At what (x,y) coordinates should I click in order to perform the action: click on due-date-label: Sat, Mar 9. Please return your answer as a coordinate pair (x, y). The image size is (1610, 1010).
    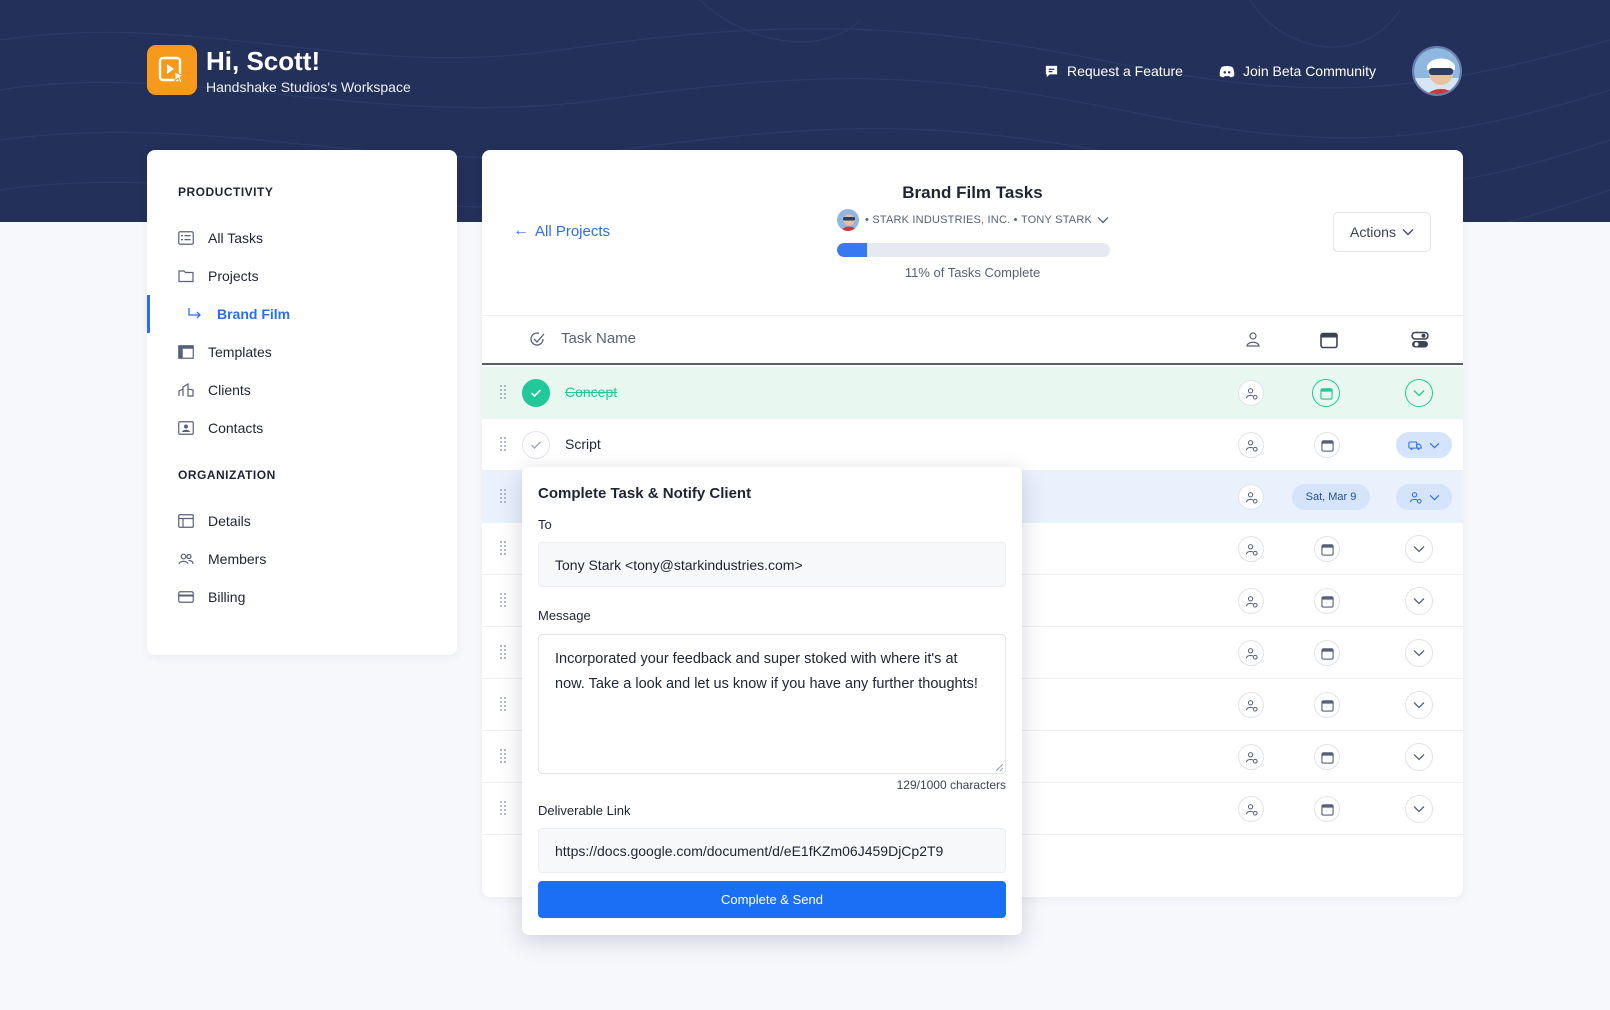
    Looking at the image, I should click on (1331, 497).